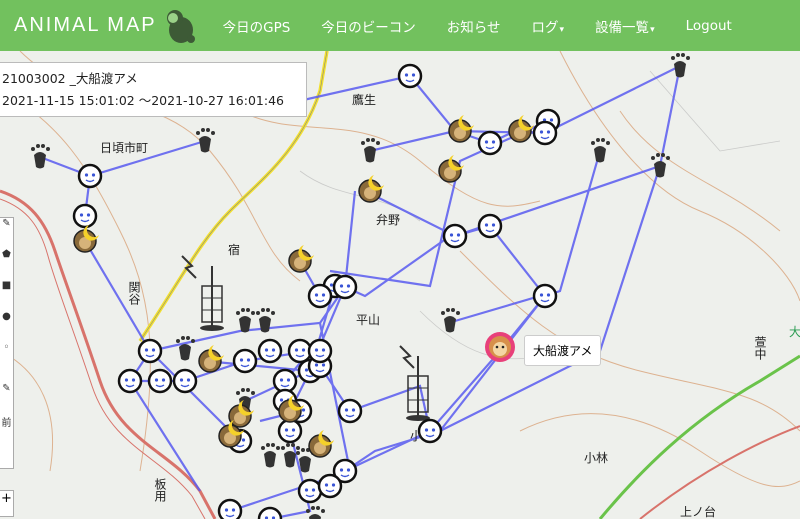  I want to click on nav-beacon-today: 今日のビーコン, so click(368, 26).